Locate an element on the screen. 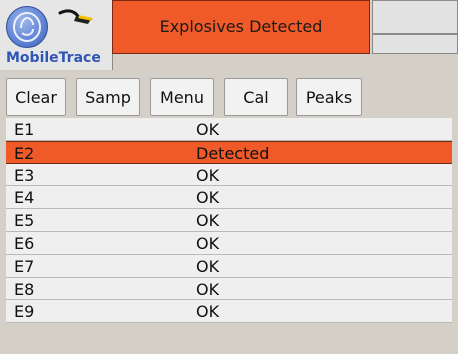 The image size is (458, 354). result-row: E7 OK is located at coordinates (229, 266).